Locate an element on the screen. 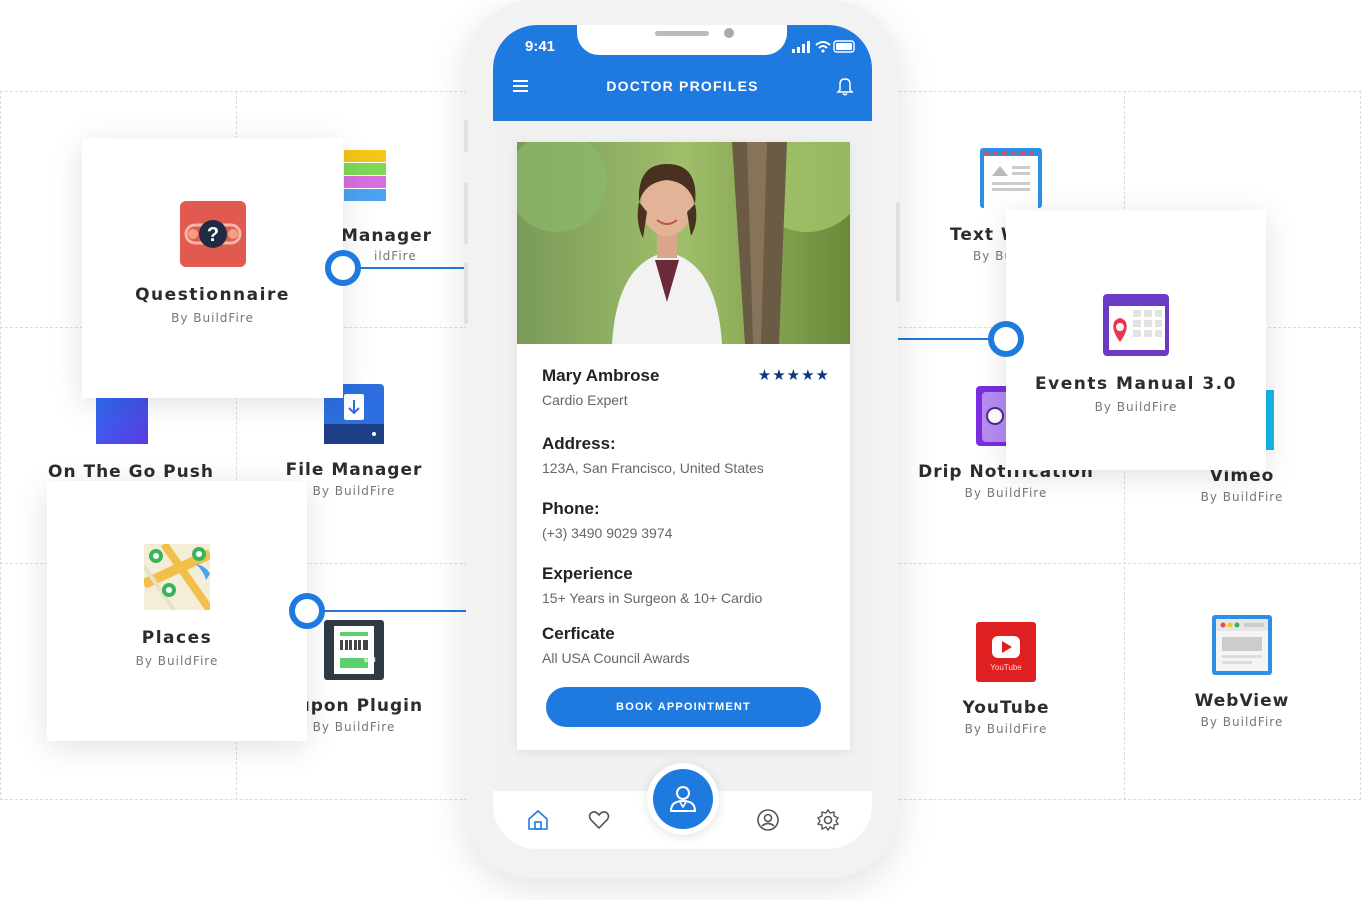 The width and height of the screenshot is (1361, 900). calendar-icon is located at coordinates (1136, 323).